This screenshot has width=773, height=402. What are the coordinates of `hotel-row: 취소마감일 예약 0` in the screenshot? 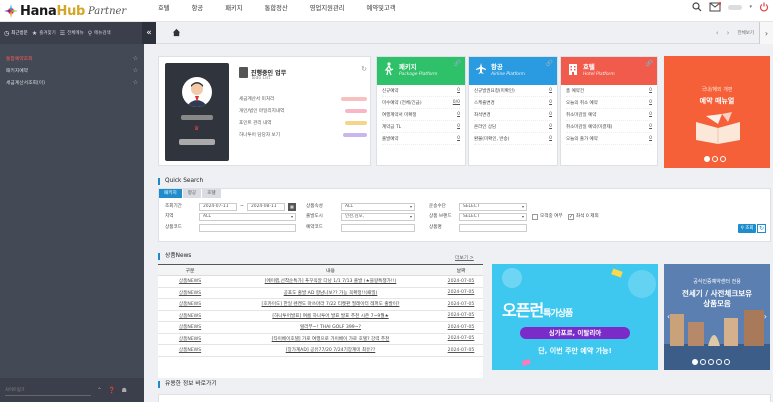 It's located at (609, 115).